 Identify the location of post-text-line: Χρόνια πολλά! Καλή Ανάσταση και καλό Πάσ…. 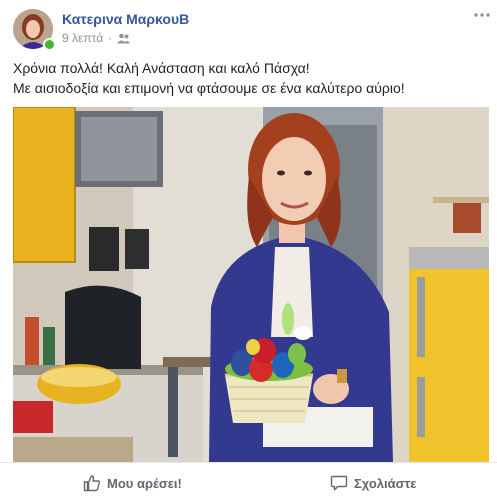
(161, 68).